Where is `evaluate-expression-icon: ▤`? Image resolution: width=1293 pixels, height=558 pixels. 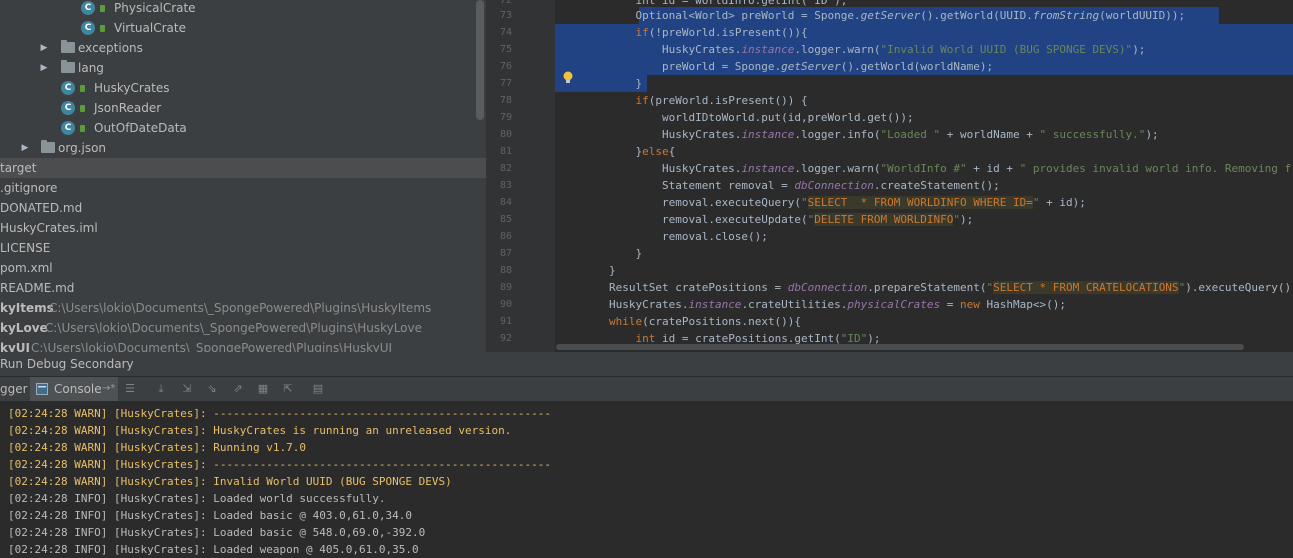
evaluate-expression-icon: ▤ is located at coordinates (318, 389).